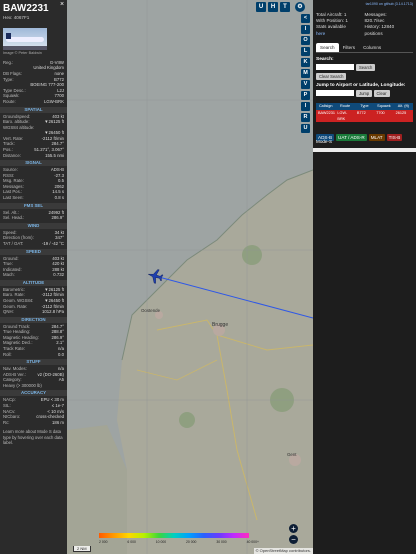  What do you see at coordinates (364, 93) in the screenshot?
I see `jump-button: Jump` at bounding box center [364, 93].